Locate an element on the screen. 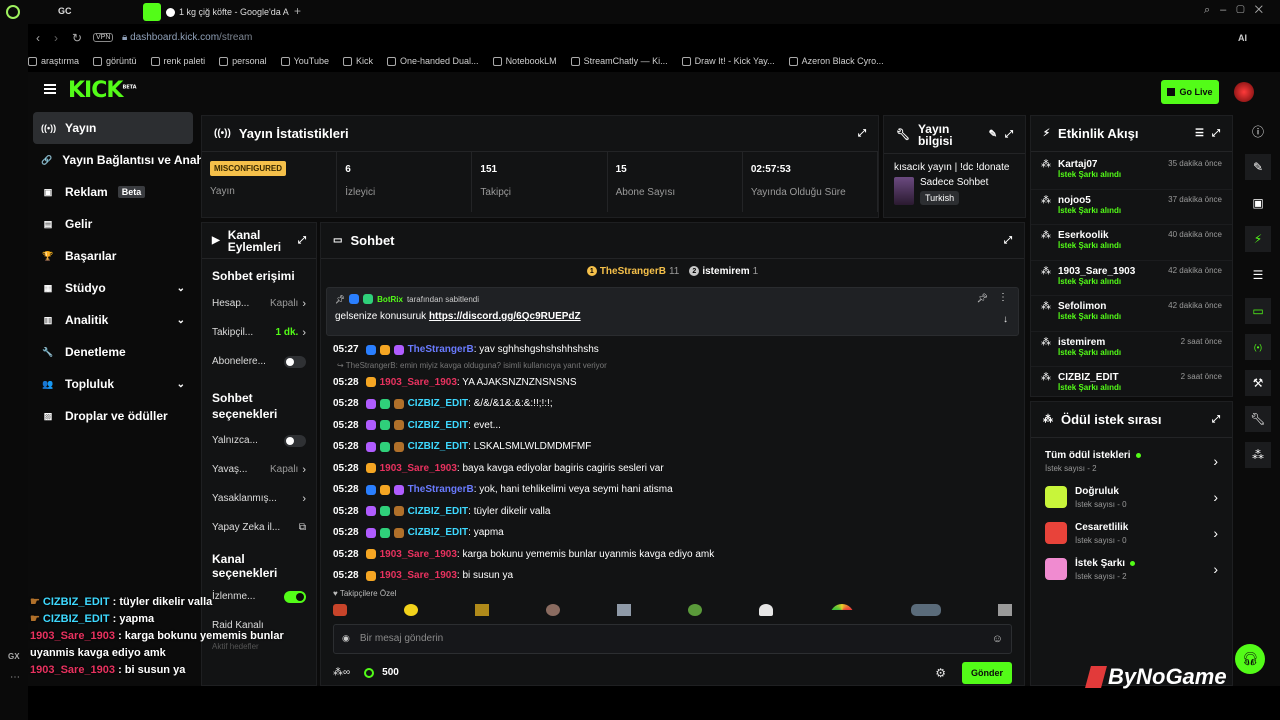  option-row: Yavaş... Kapalı › is located at coordinates (259, 469).